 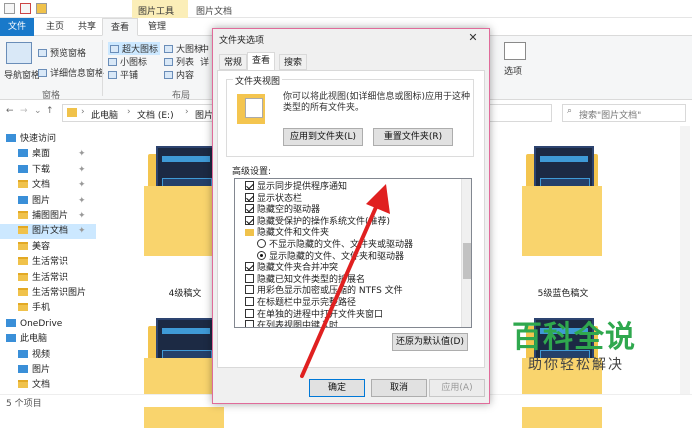 I want to click on sidebar-item: 图片 ✦, so click(x=48, y=201).